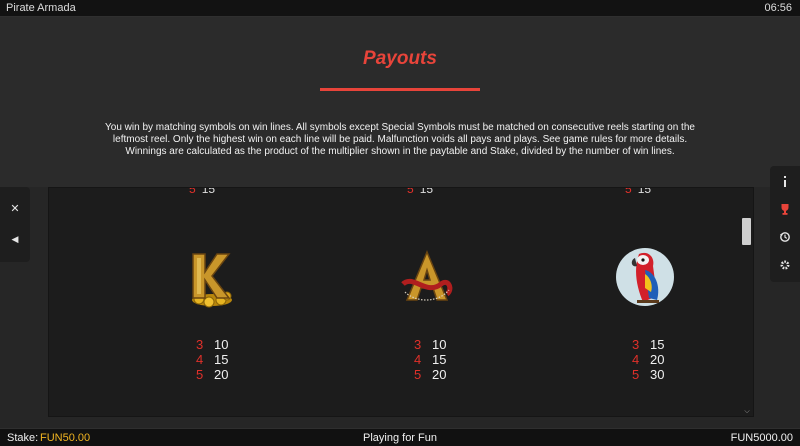  I want to click on chevron-down-icon: ⌵, so click(747, 412).